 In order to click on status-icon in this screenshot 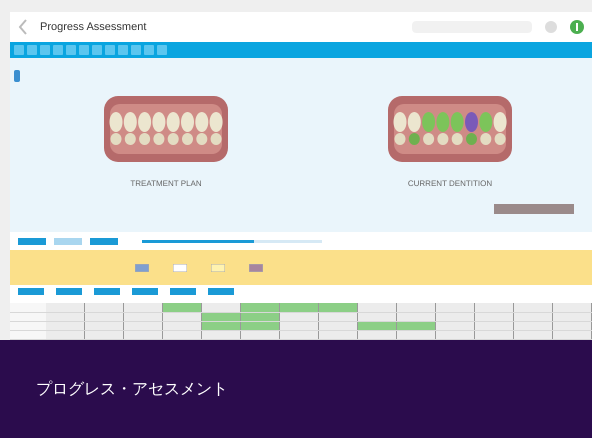, I will do `click(577, 27)`.